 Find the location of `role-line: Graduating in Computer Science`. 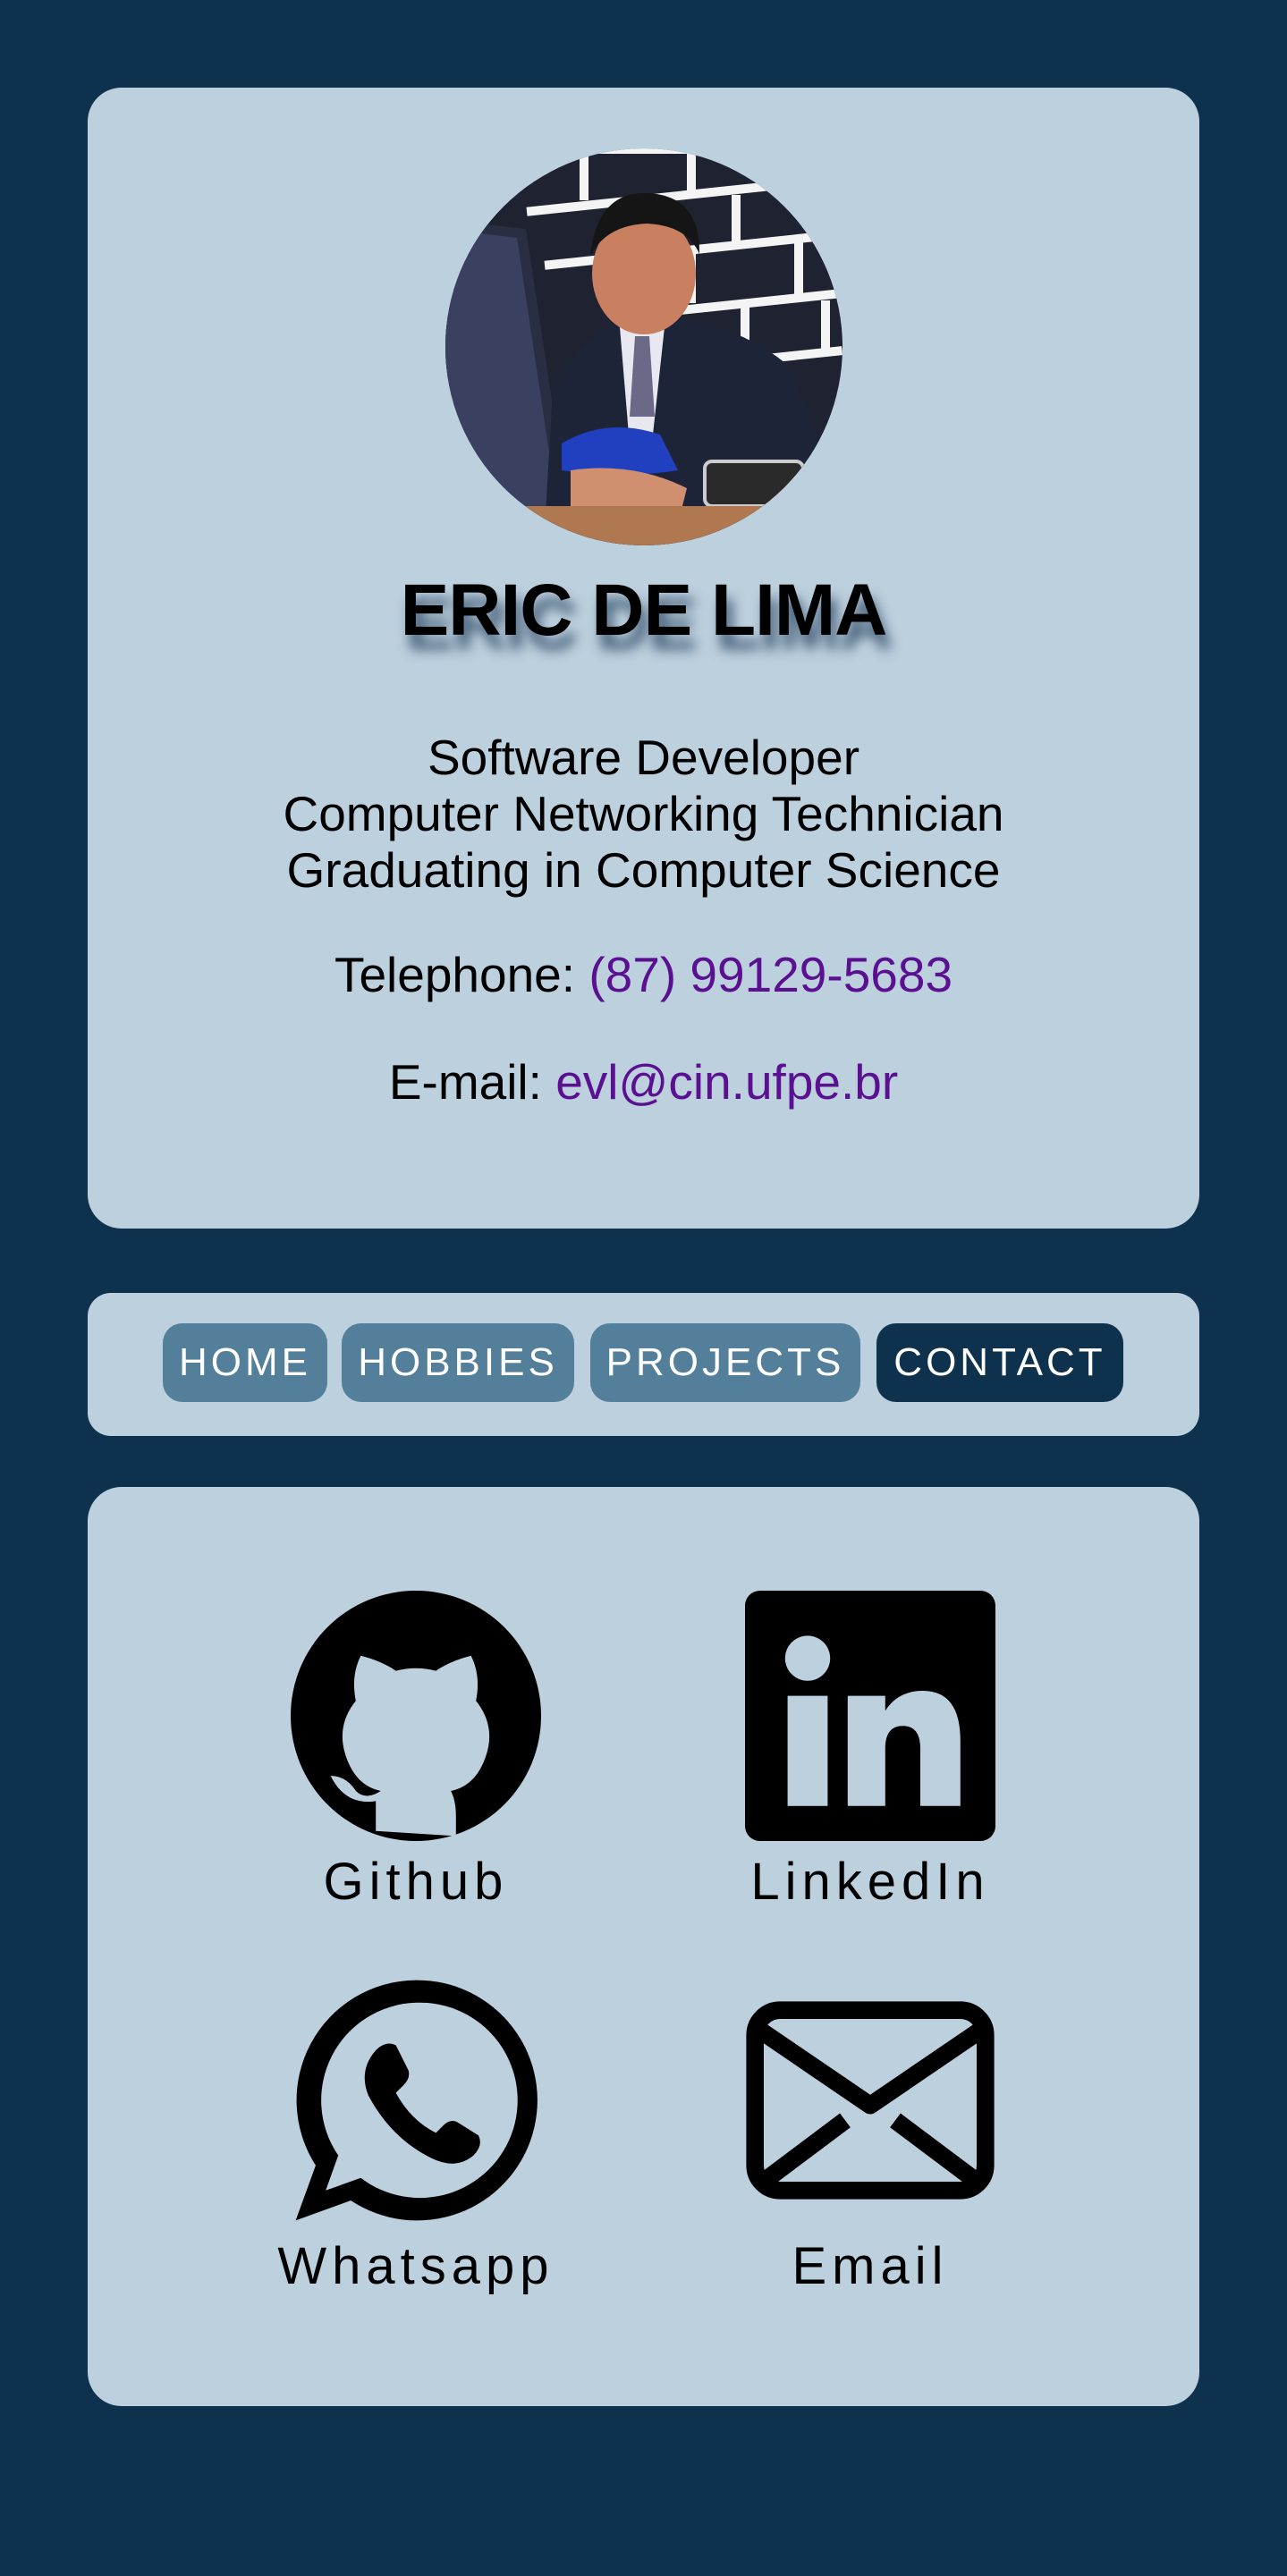

role-line: Graduating in Computer Science is located at coordinates (643, 870).